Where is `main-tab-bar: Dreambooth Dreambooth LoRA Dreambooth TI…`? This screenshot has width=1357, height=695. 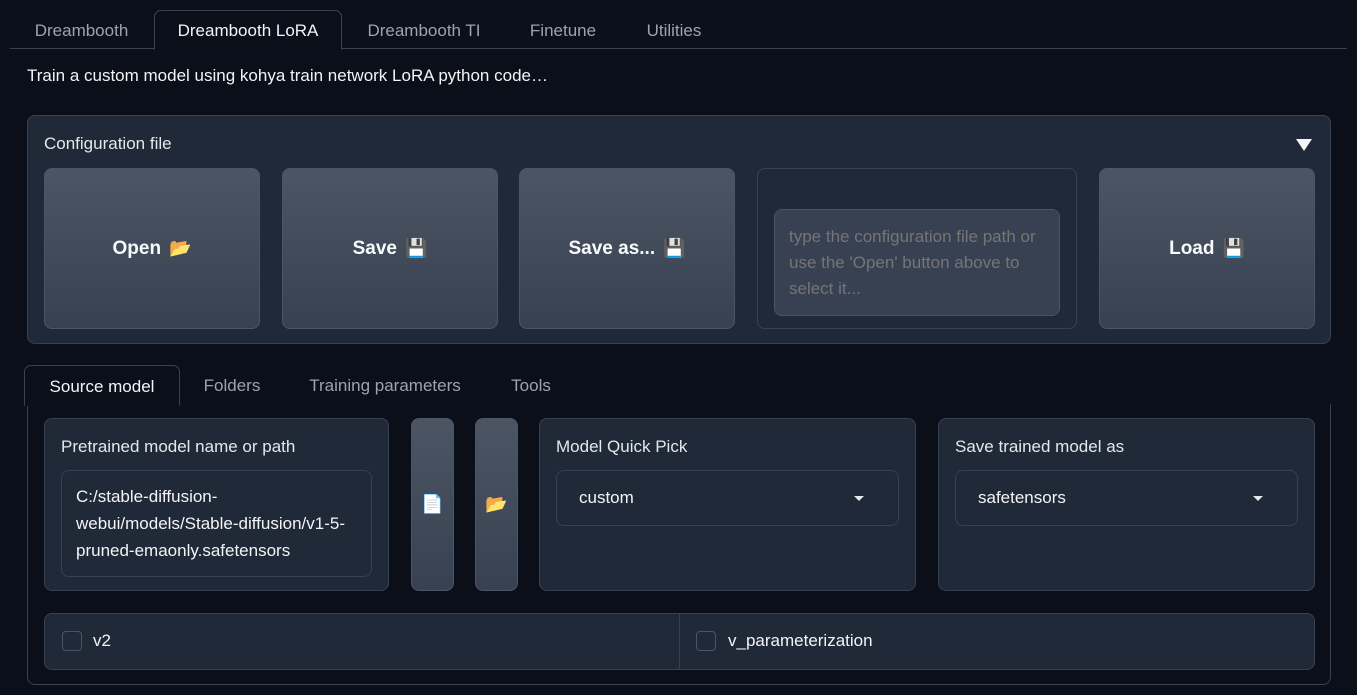
main-tab-bar: Dreambooth Dreambooth LoRA Dreambooth TI… is located at coordinates (678, 25).